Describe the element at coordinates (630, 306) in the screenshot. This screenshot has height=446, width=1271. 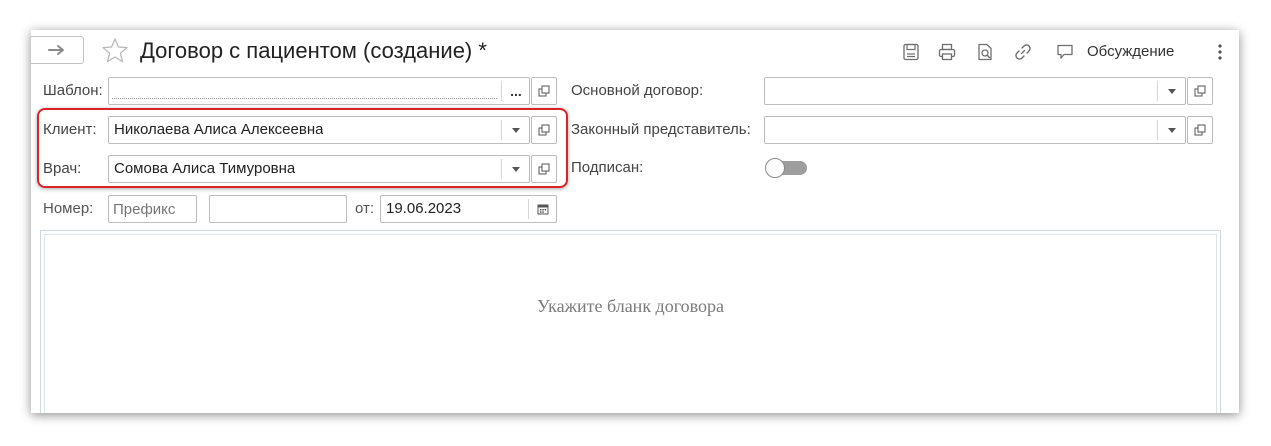
I see `empty-template-hint: Укажите бланк договора` at that location.